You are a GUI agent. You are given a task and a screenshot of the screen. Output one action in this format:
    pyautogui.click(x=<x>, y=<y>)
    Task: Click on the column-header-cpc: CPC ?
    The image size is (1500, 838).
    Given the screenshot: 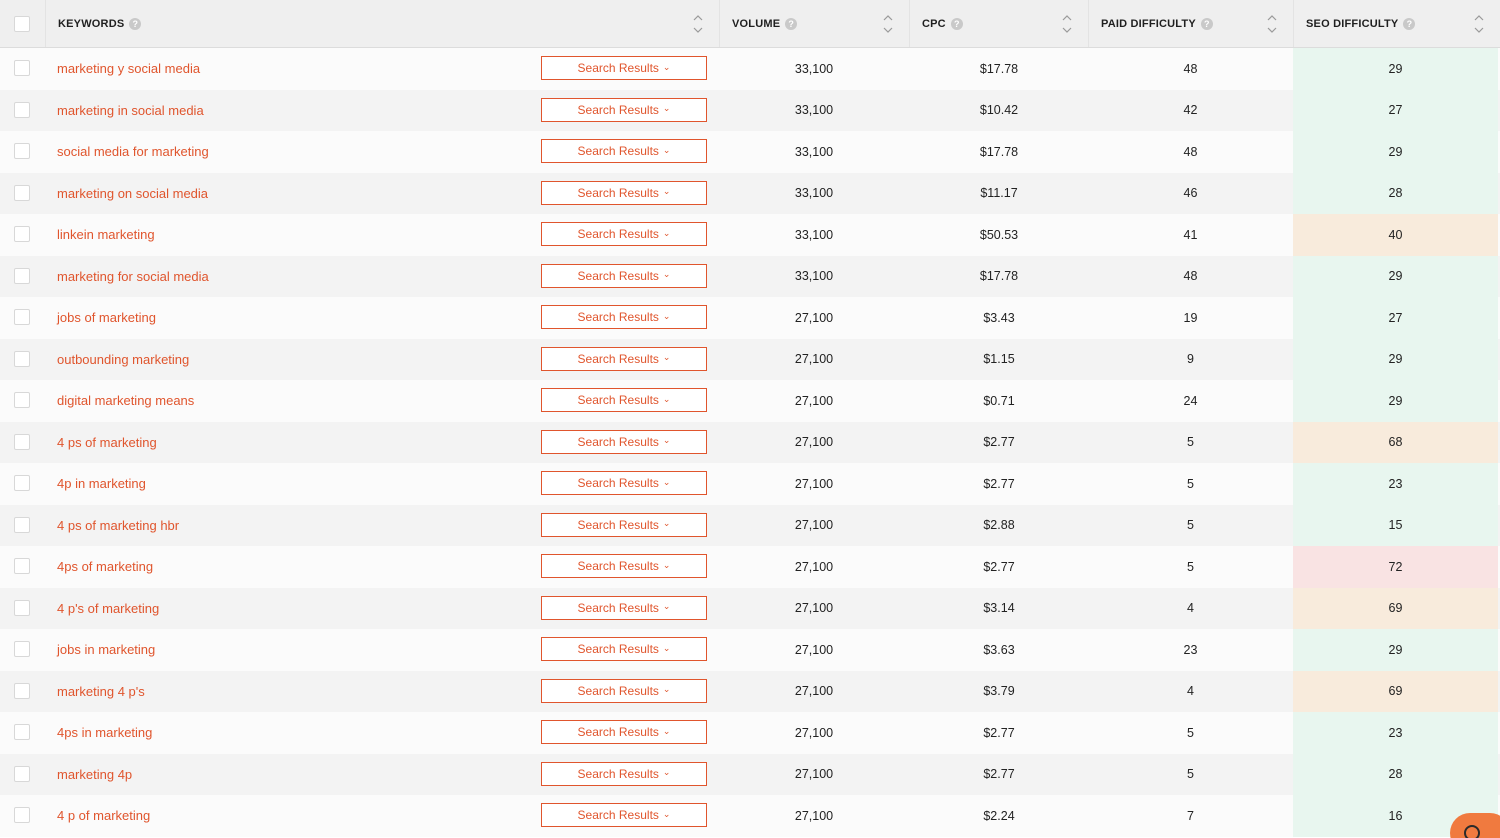 What is the action you would take?
    pyautogui.click(x=998, y=23)
    